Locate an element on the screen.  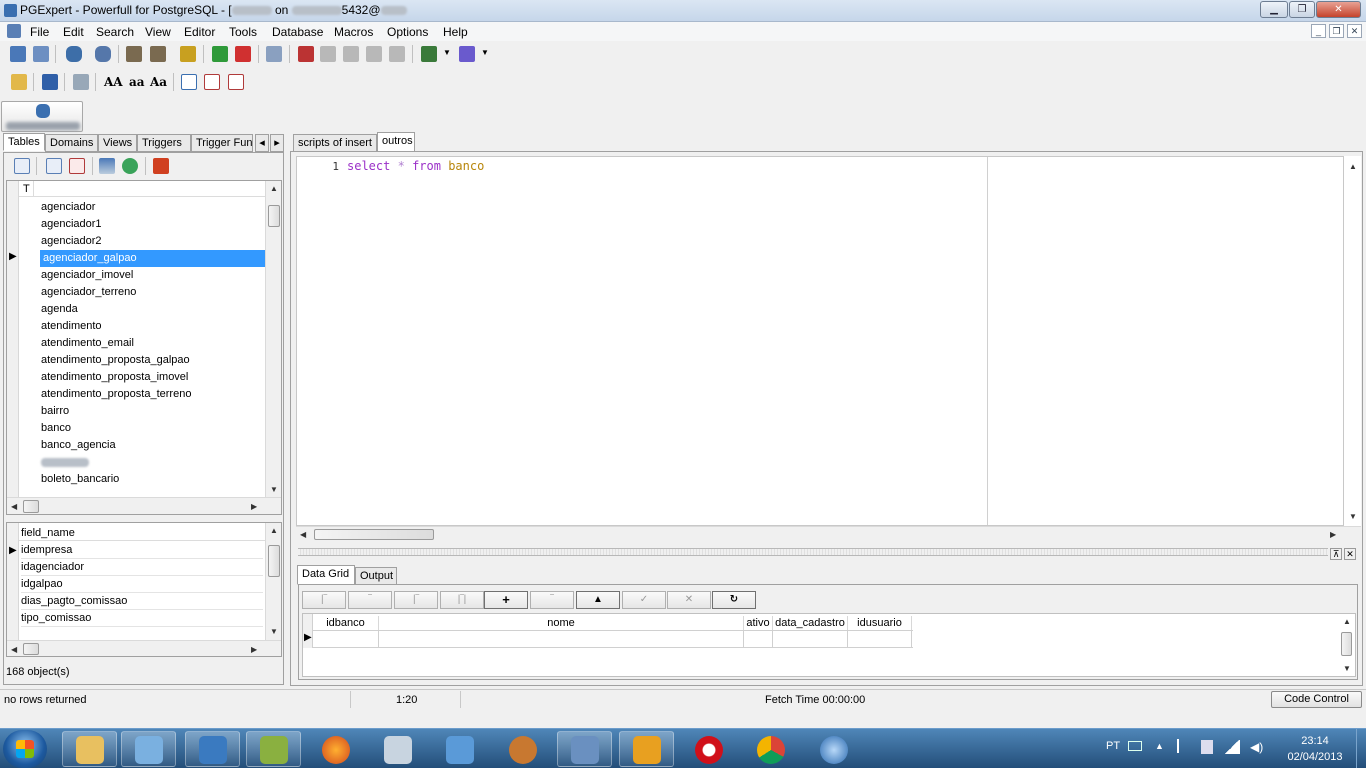
menu-database: Database is located at coordinates (297, 32).